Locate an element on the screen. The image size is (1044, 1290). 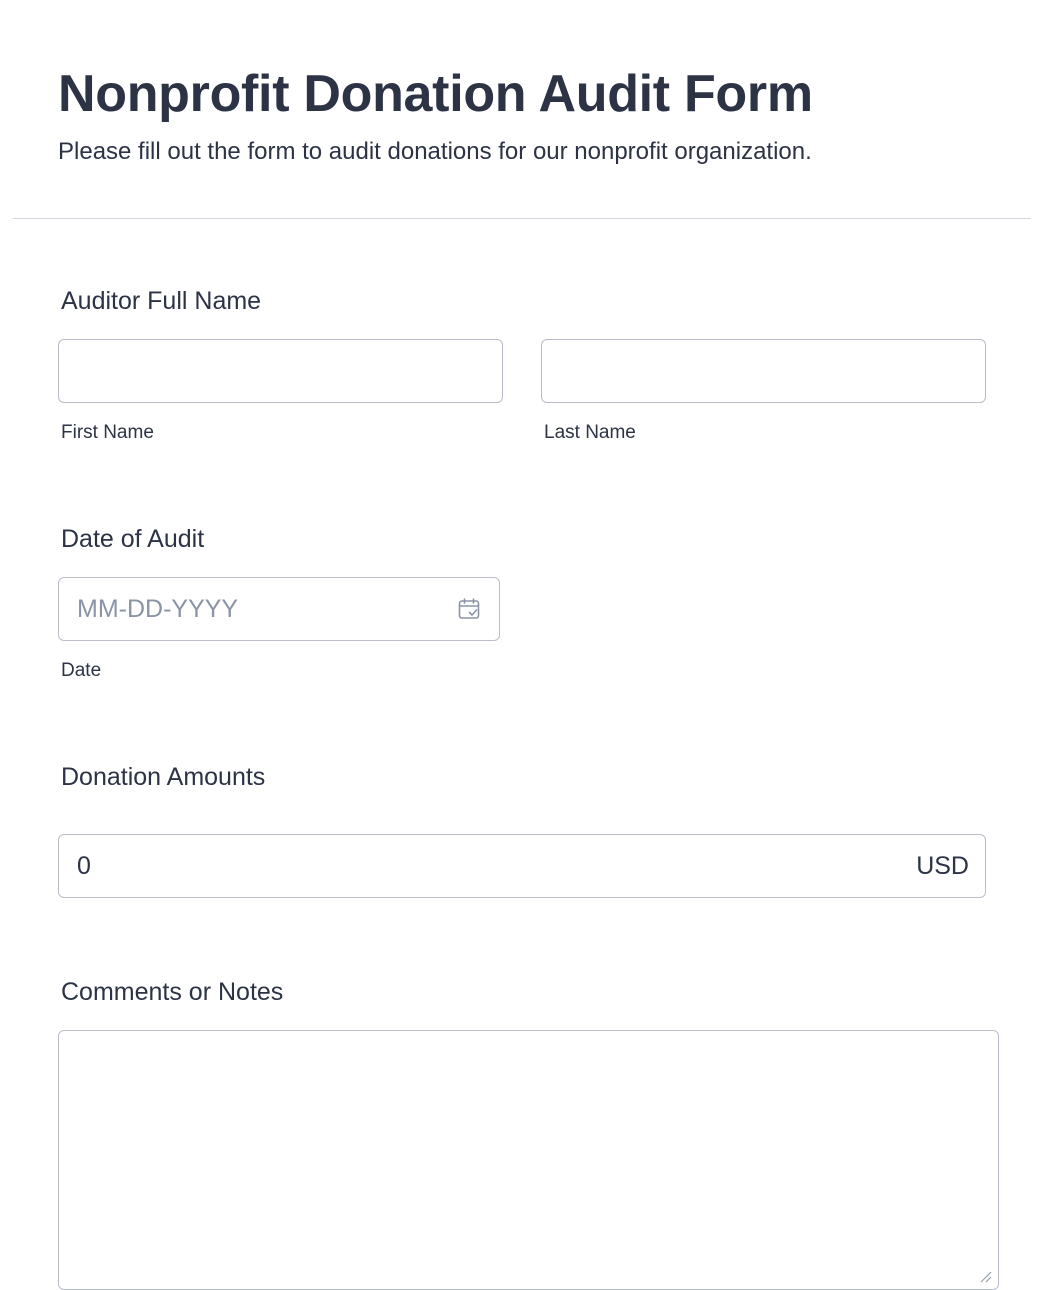
last-name-sublabel: Last Name is located at coordinates (590, 432).